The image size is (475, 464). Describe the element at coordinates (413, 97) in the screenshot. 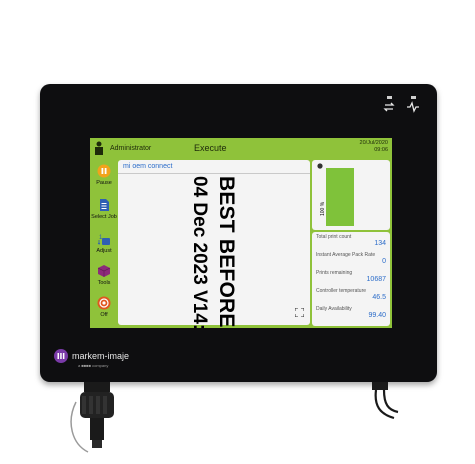

I see `pulse-led` at that location.